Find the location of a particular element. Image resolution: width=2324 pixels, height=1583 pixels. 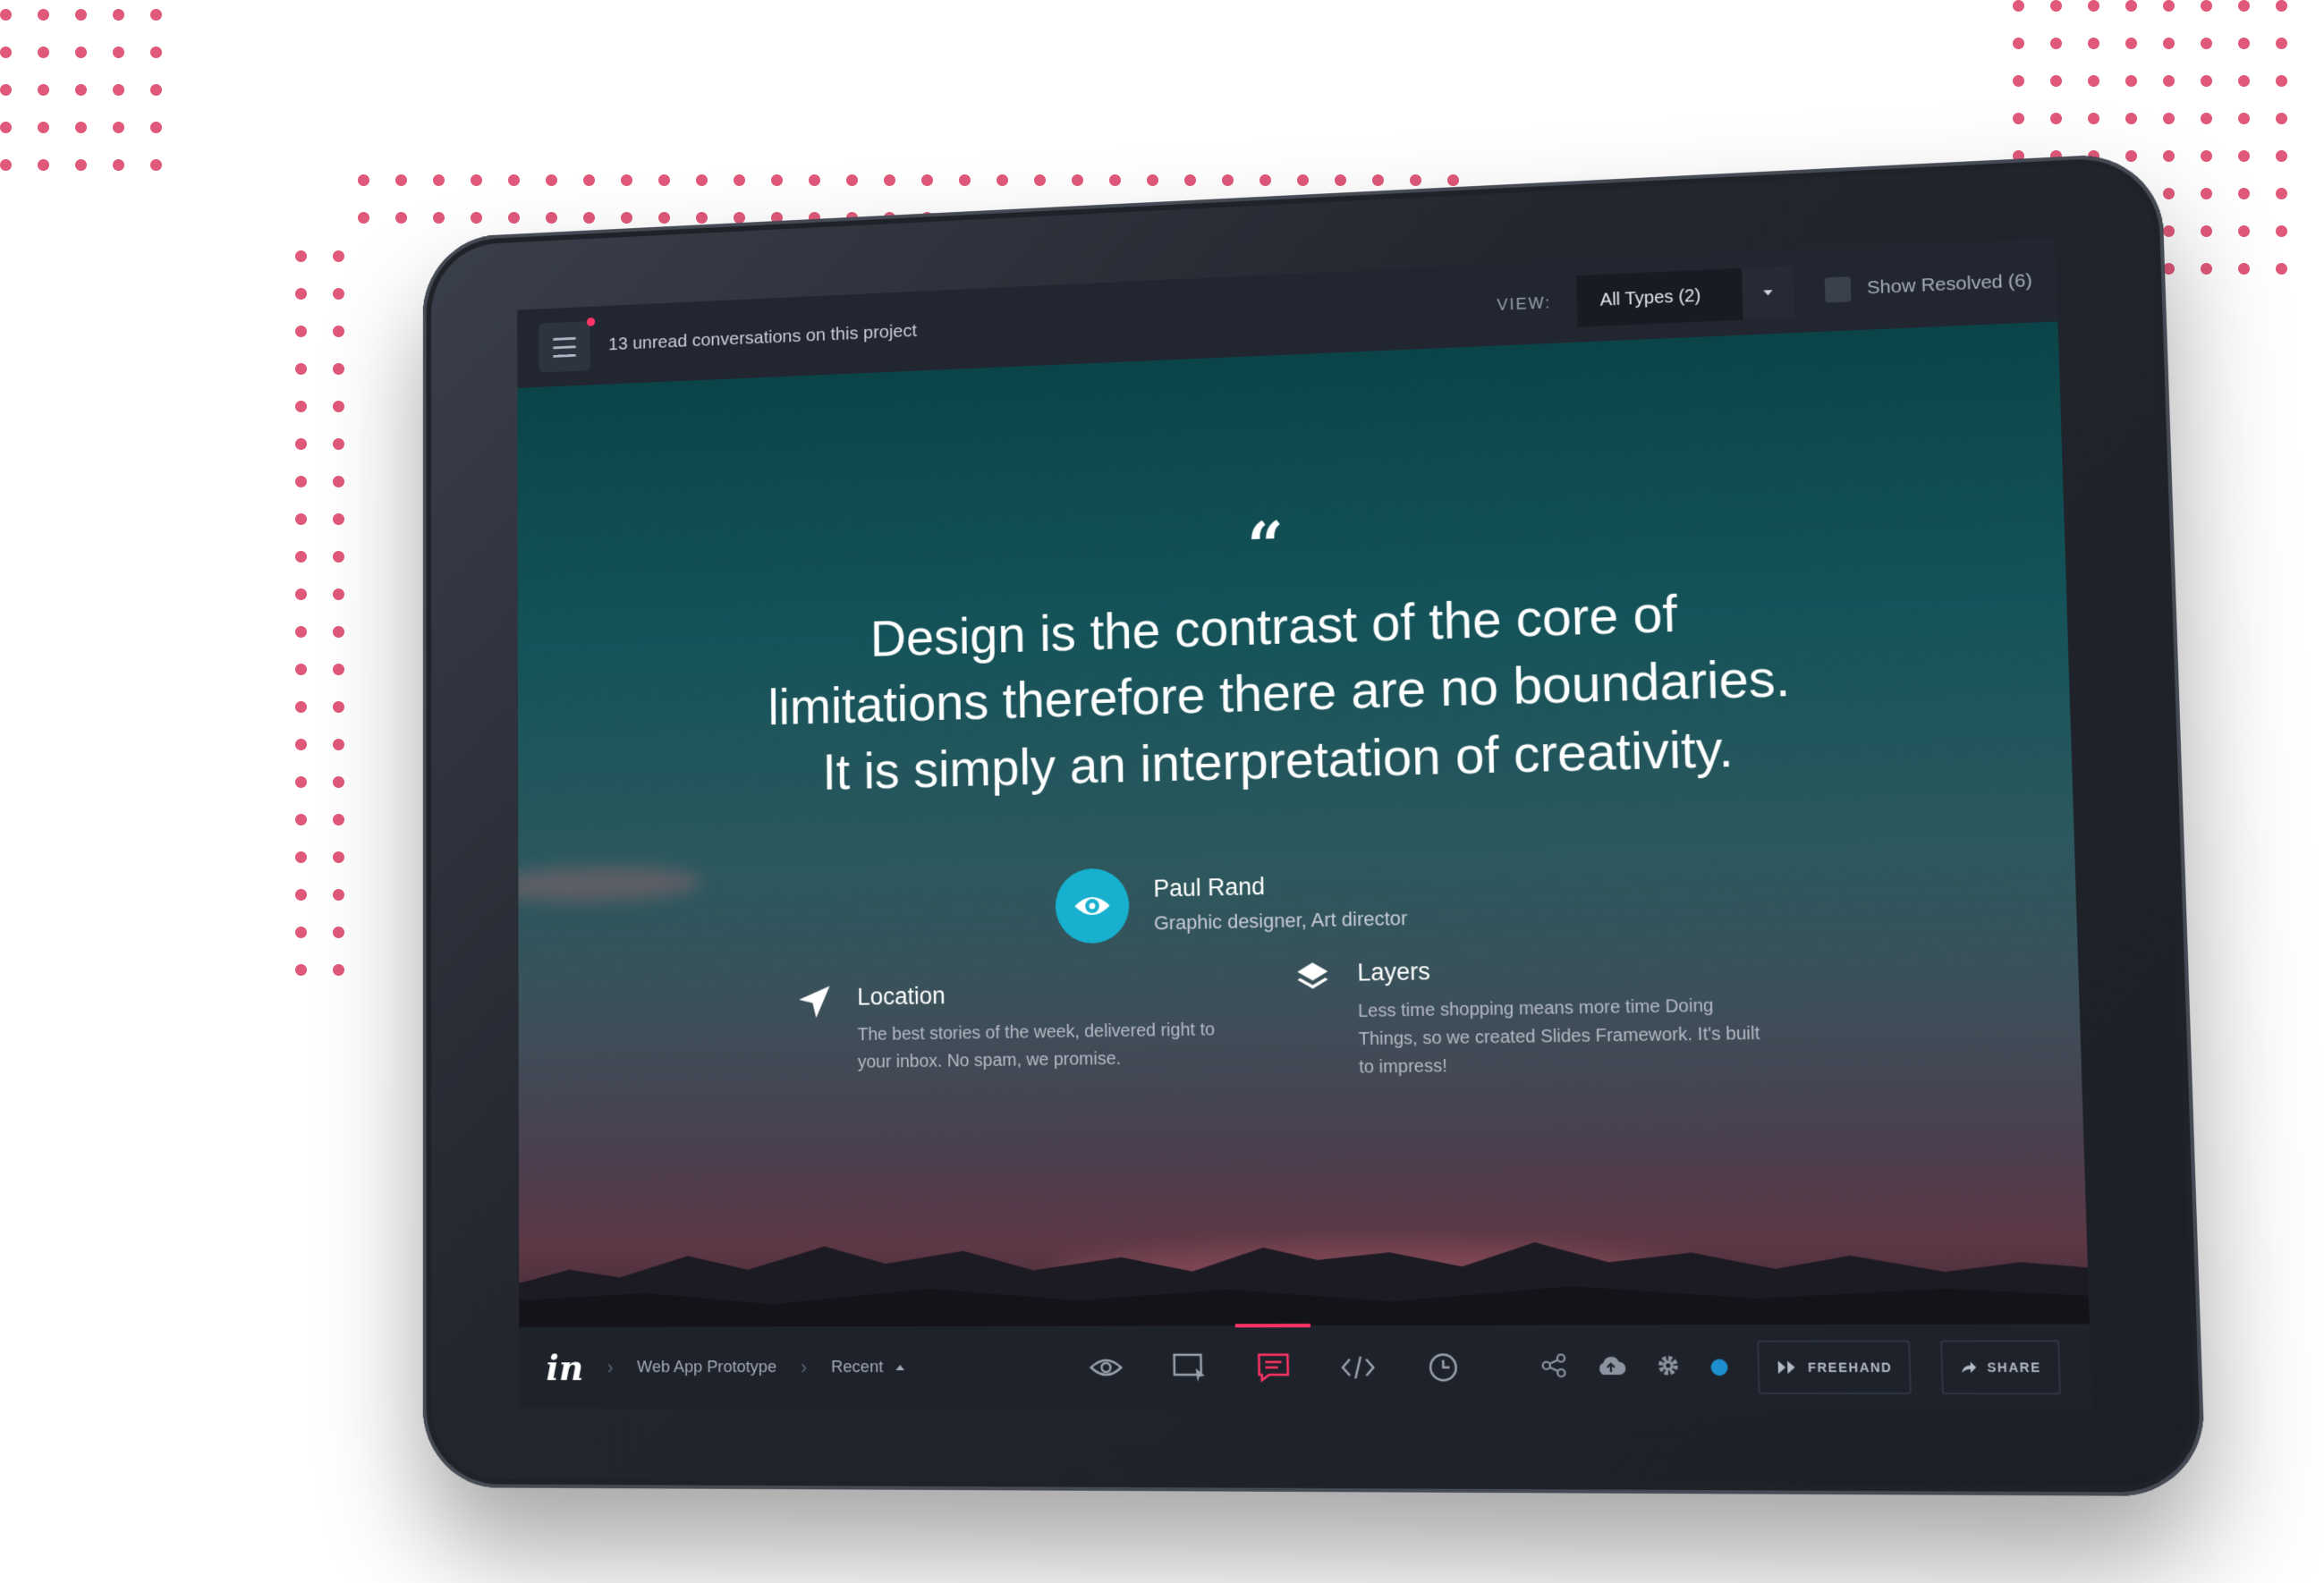

mode-tools is located at coordinates (1275, 1367).